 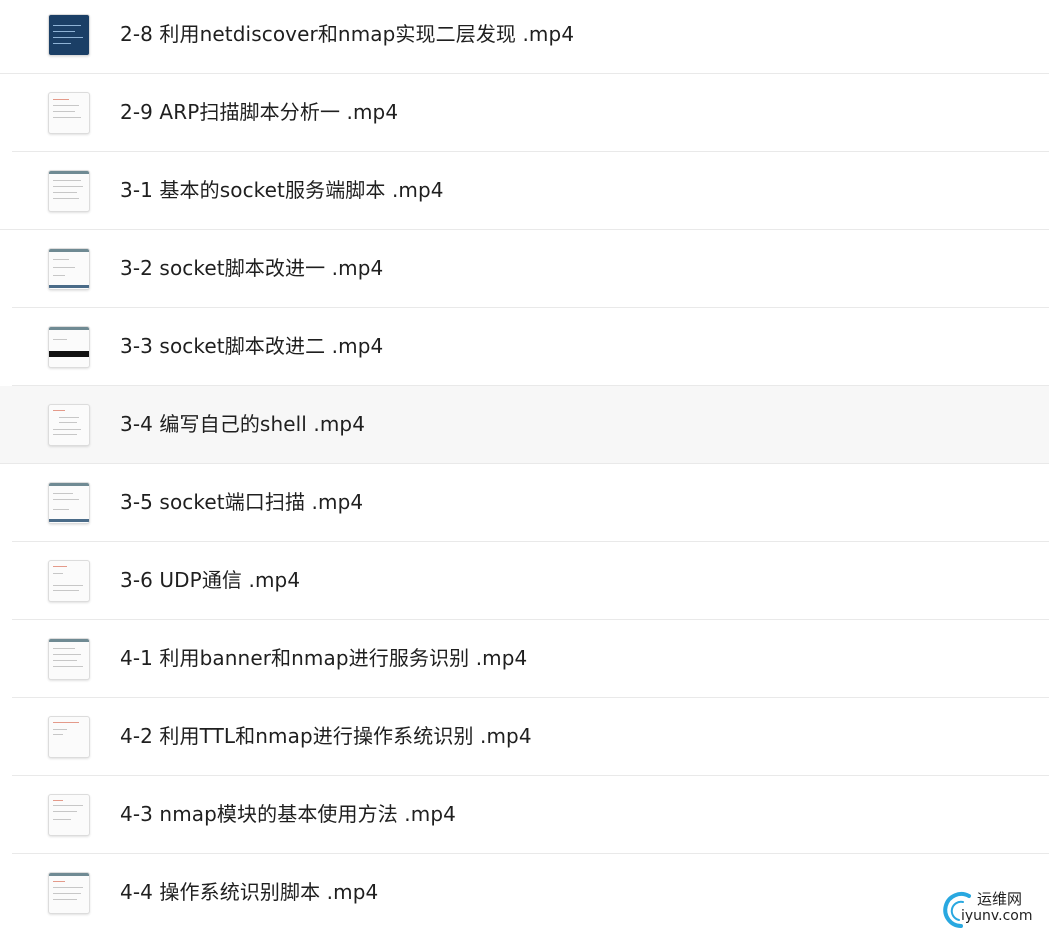 I want to click on list-item: 4-1 利用banner和nmap进行服务识别 .mp4, so click(x=530, y=659).